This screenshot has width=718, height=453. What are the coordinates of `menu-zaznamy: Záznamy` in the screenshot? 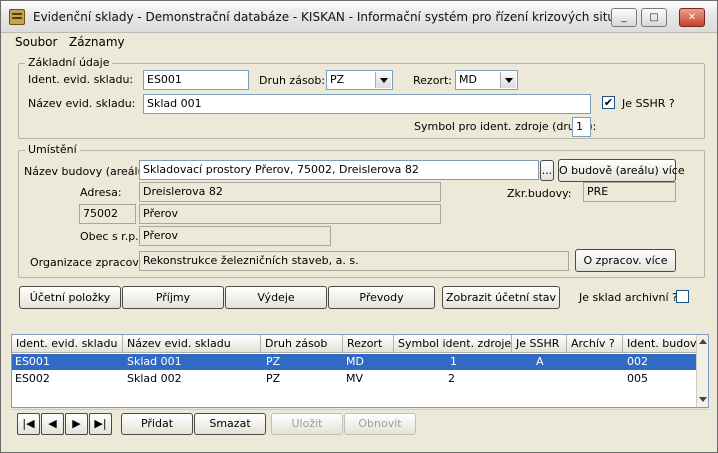 It's located at (97, 42).